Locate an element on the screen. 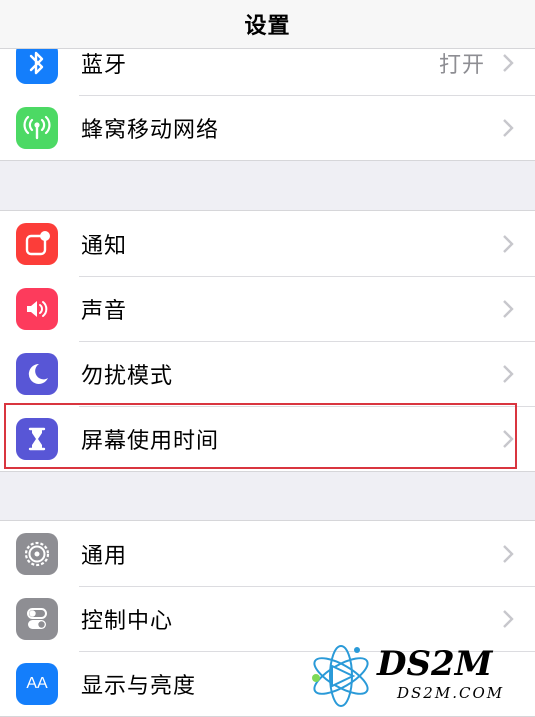 Image resolution: width=535 pixels, height=717 pixels. watermark-url: DS2M.COM is located at coordinates (451, 693).